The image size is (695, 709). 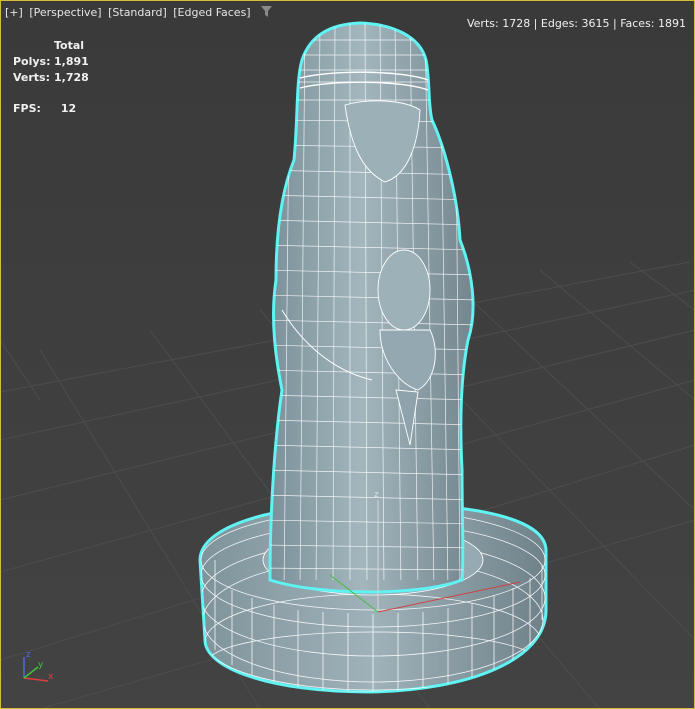 What do you see at coordinates (376, 495) in the screenshot?
I see `gizmo-z-label: z` at bounding box center [376, 495].